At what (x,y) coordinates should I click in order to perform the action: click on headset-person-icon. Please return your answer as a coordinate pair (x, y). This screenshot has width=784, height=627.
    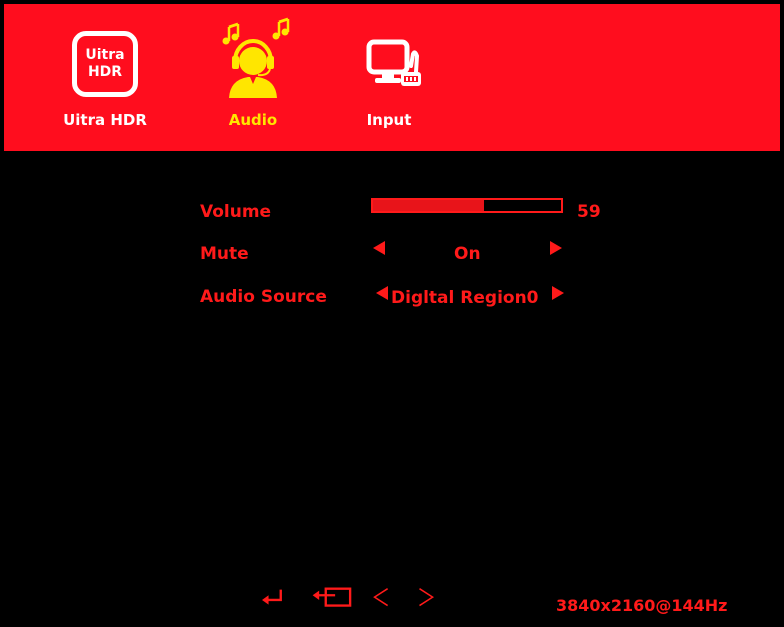
    Looking at the image, I should click on (253, 56).